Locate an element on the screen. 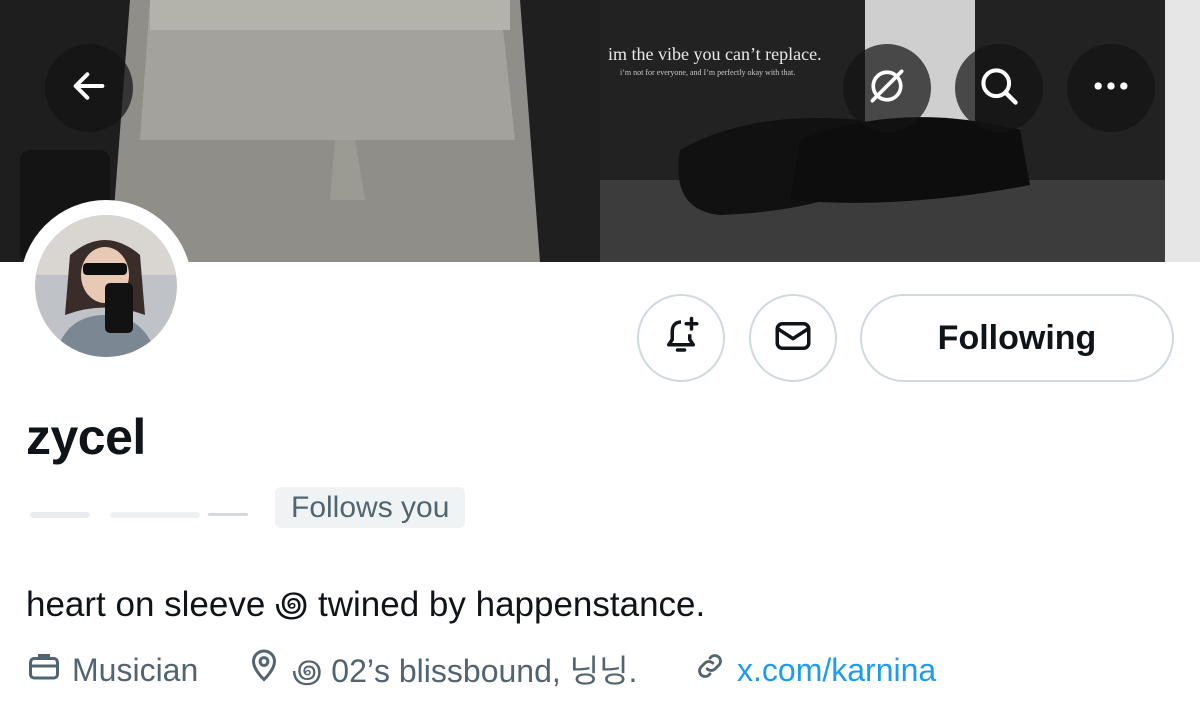 Image resolution: width=1200 pixels, height=716 pixels. link-url: x.com/karnina is located at coordinates (836, 670).